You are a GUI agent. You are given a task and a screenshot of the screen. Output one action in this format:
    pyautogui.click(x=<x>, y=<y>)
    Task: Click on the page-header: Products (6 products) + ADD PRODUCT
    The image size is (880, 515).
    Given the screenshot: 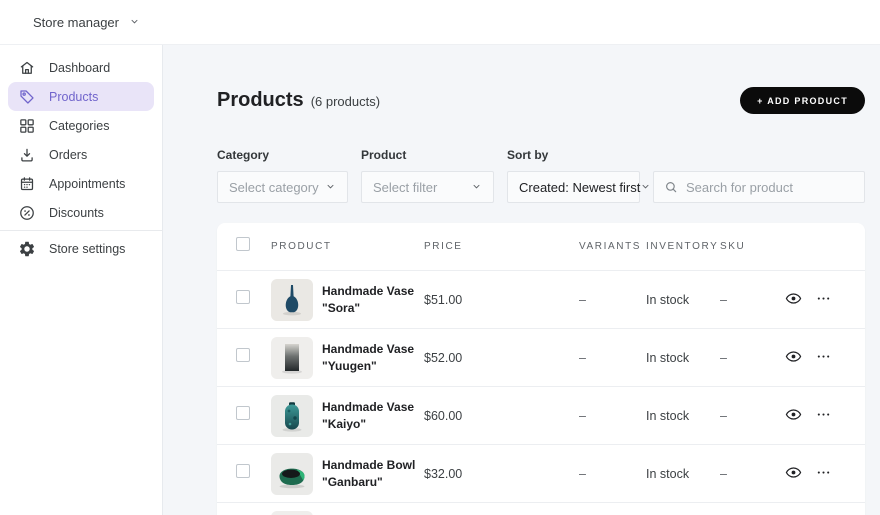 What is the action you would take?
    pyautogui.click(x=541, y=100)
    